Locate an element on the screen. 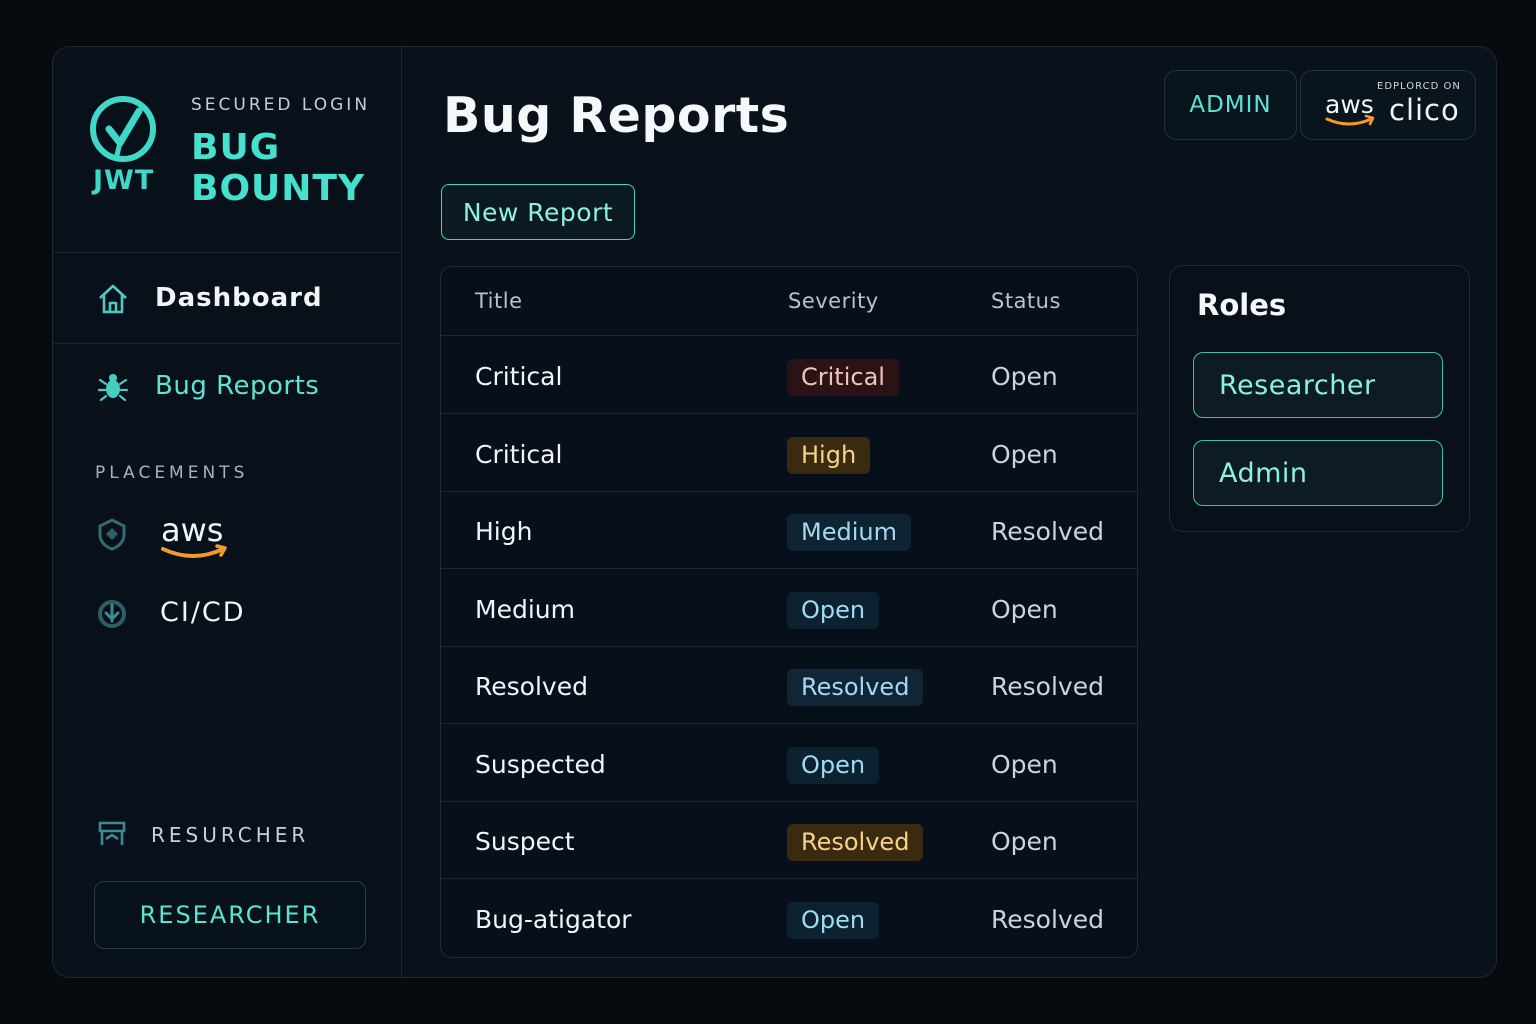 The width and height of the screenshot is (1536, 1024). role-researcher-button: Researcher is located at coordinates (1318, 385).